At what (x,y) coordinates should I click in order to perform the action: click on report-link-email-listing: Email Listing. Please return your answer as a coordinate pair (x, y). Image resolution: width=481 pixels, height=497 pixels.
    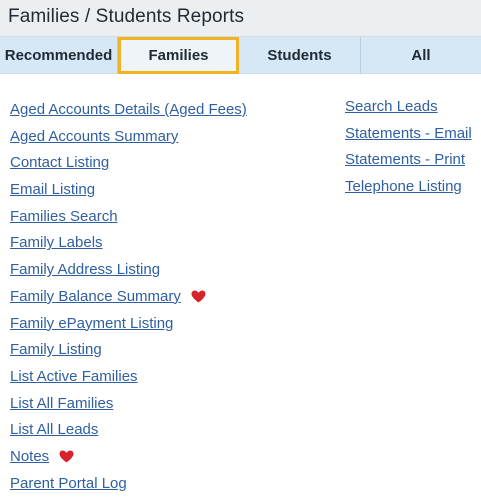
    Looking at the image, I should click on (128, 190).